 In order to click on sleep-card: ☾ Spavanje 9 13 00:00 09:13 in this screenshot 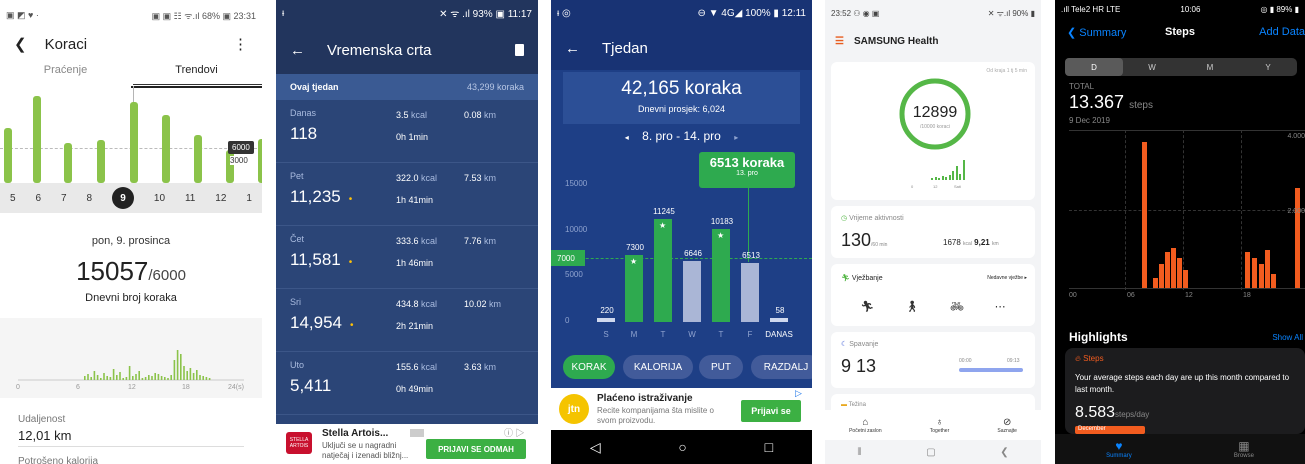, I will do `click(933, 360)`.